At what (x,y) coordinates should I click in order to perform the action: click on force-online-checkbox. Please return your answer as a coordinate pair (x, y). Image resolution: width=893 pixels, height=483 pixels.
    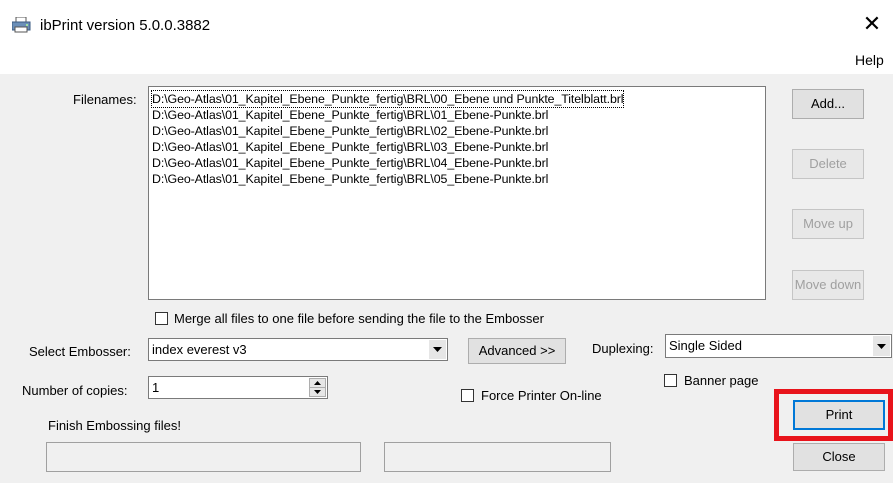
    Looking at the image, I should click on (467, 395).